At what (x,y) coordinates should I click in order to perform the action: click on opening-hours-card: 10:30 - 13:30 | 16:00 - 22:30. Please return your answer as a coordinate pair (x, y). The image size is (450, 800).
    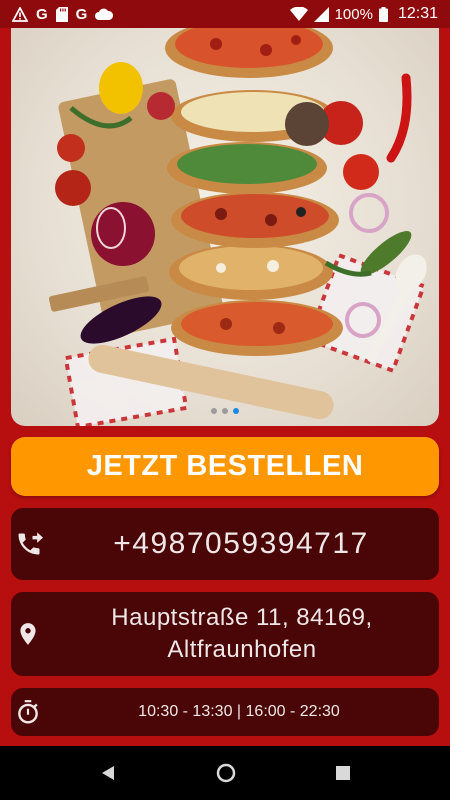
    Looking at the image, I should click on (225, 712).